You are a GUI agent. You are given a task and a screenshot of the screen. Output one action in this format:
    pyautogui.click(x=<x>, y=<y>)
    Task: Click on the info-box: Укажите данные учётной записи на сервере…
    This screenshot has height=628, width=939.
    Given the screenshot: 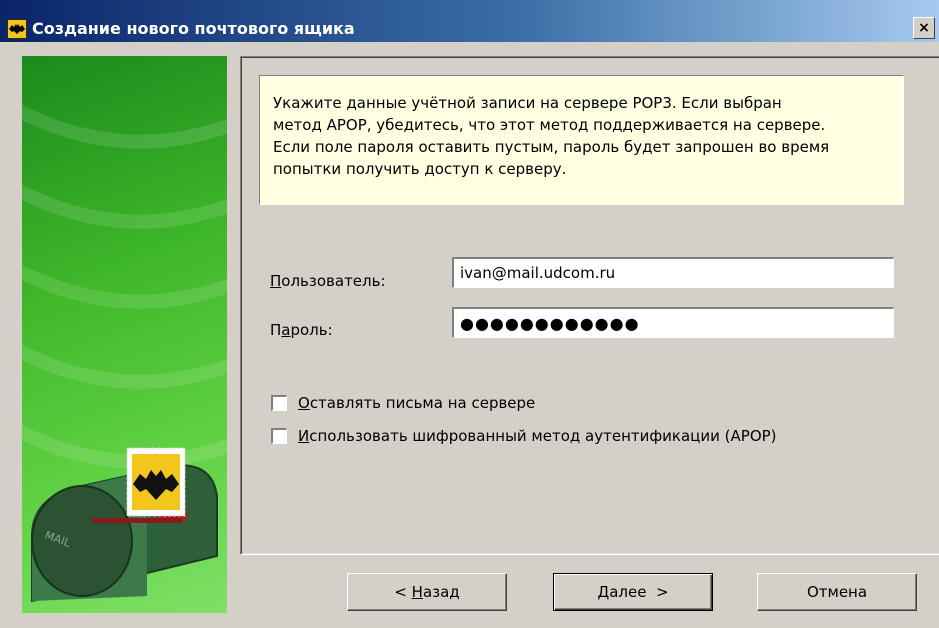 What is the action you would take?
    pyautogui.click(x=581, y=140)
    